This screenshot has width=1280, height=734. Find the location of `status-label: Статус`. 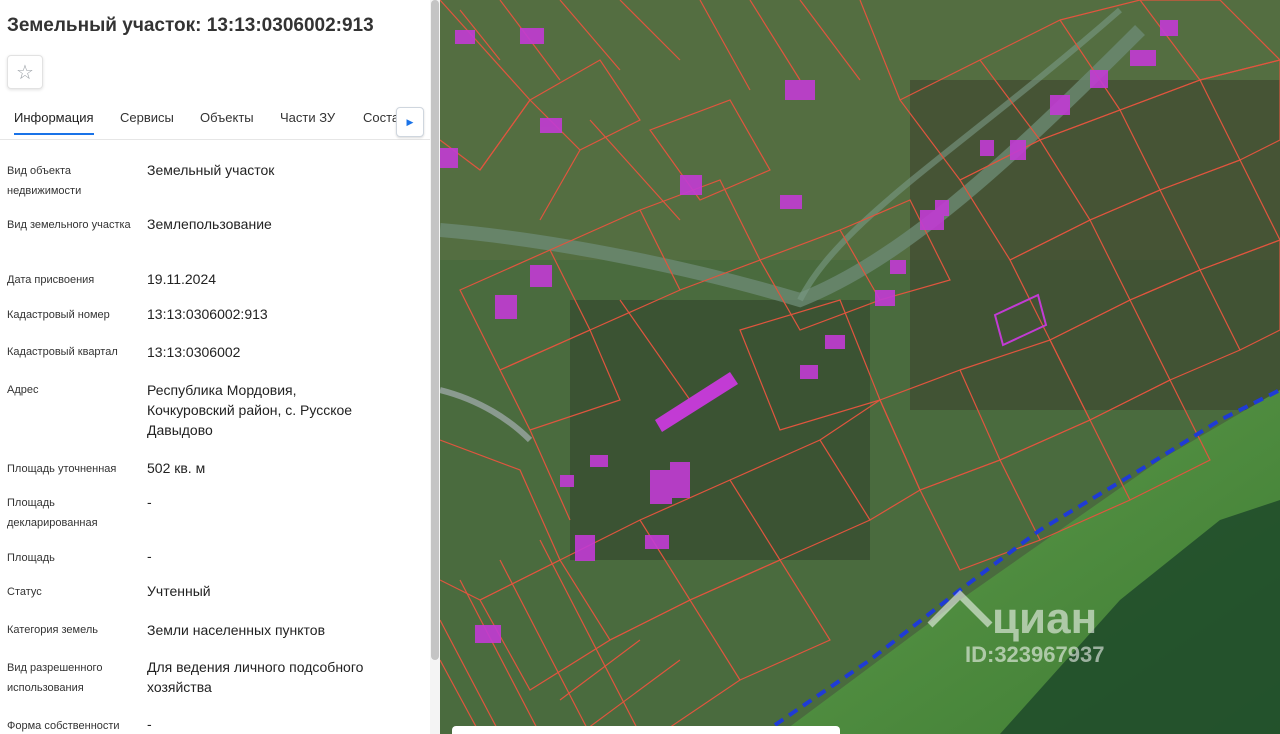

status-label: Статус is located at coordinates (24, 592).